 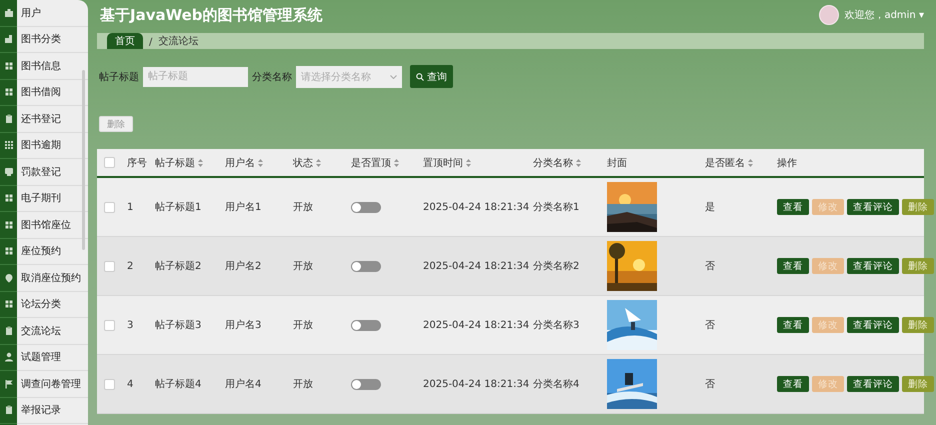 What do you see at coordinates (9, 277) in the screenshot?
I see `pin-icon` at bounding box center [9, 277].